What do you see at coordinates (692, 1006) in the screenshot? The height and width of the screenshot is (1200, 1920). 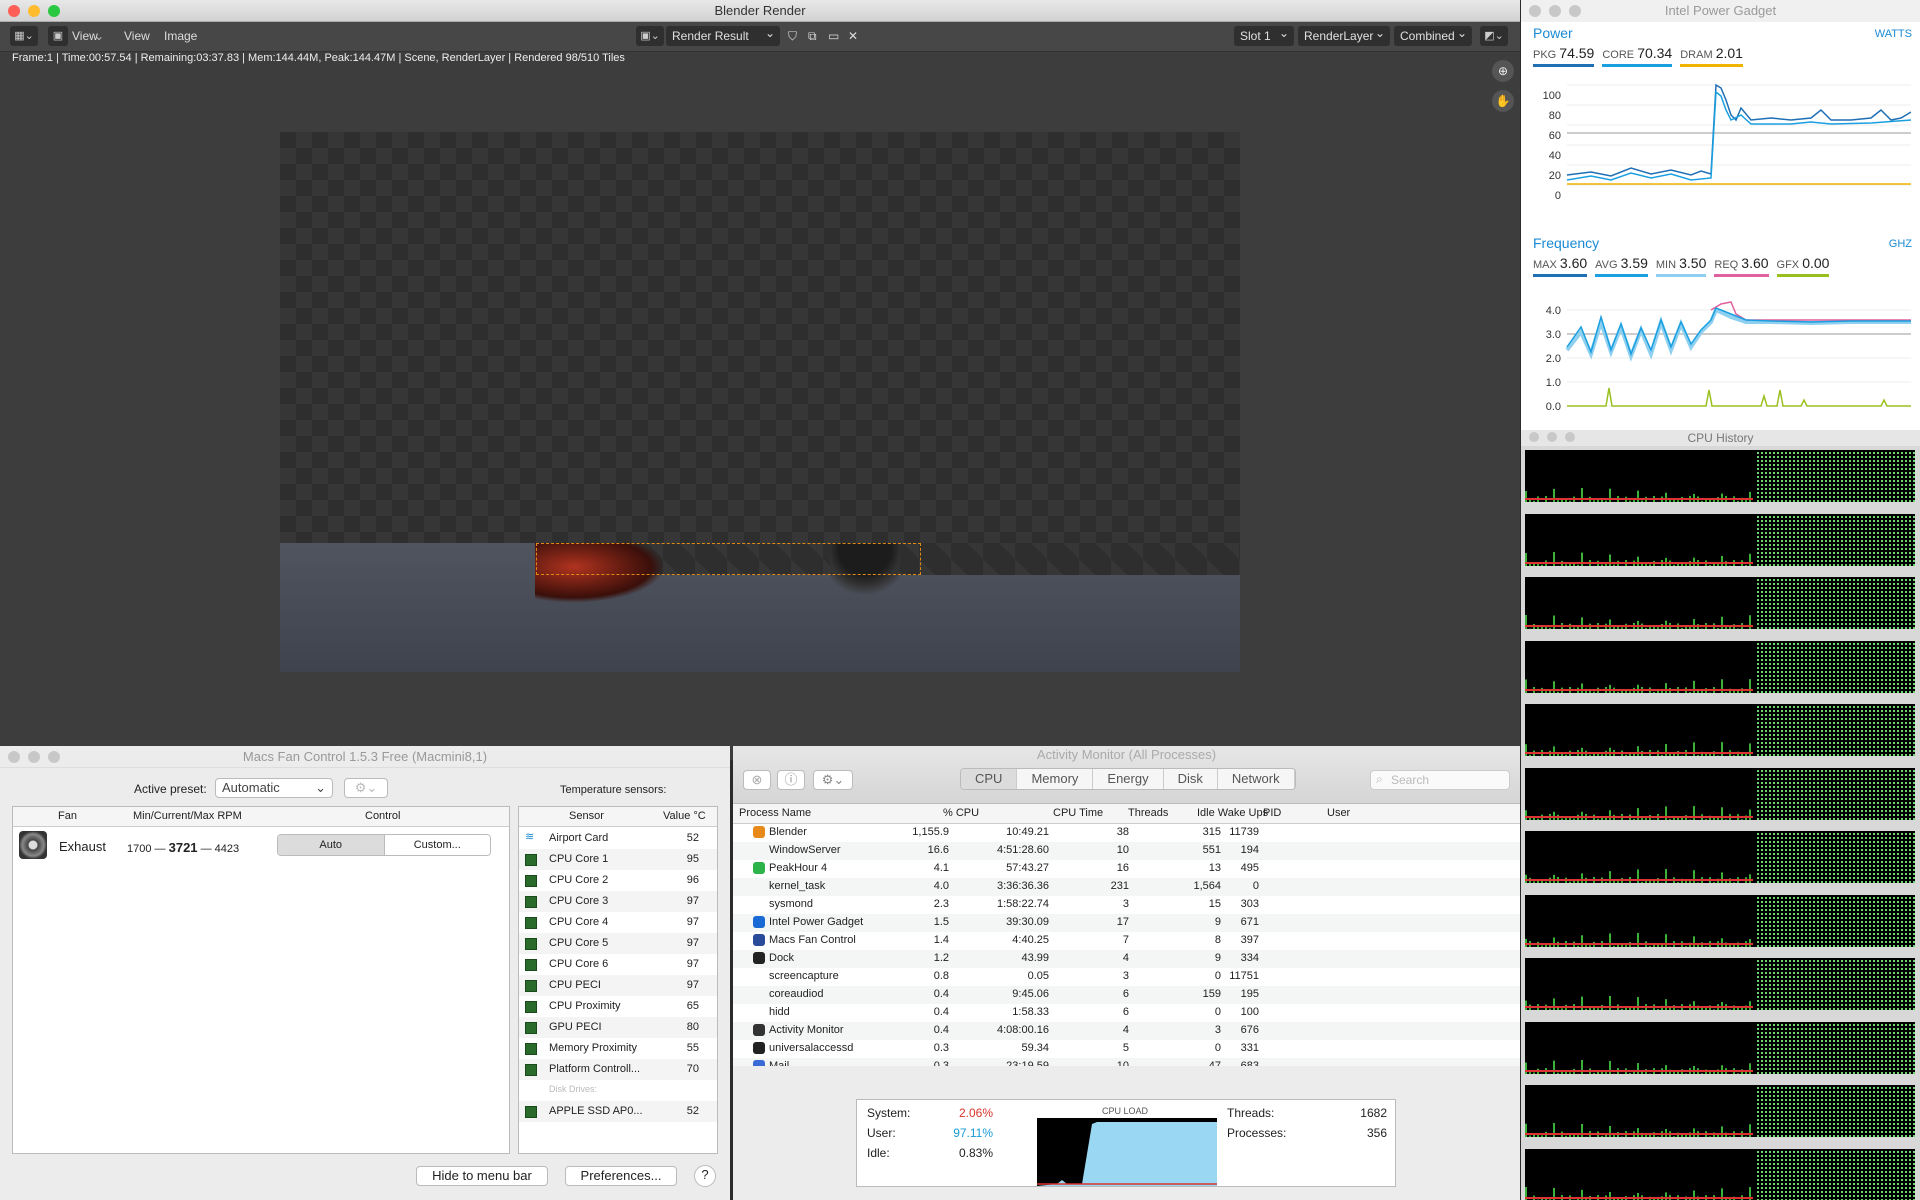 I see `sensor-value: 65` at bounding box center [692, 1006].